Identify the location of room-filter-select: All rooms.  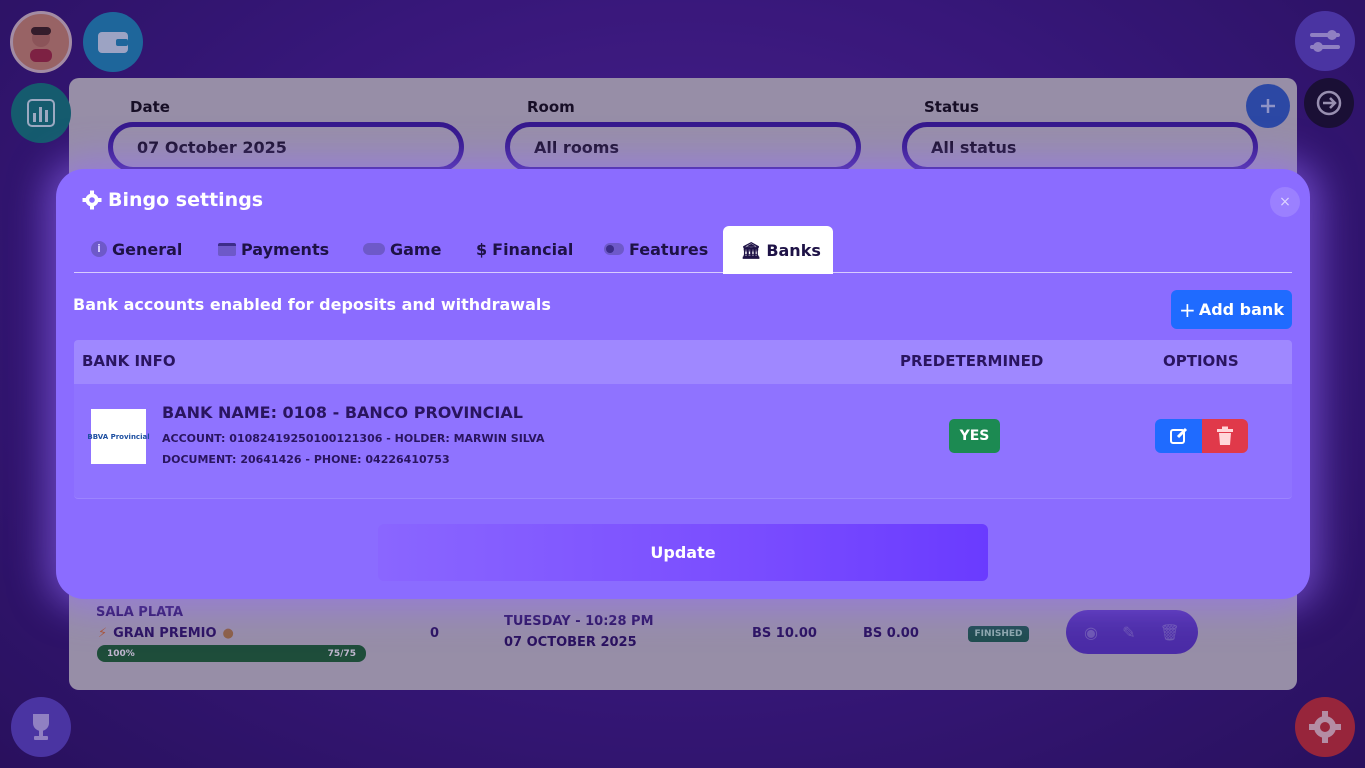
(683, 147).